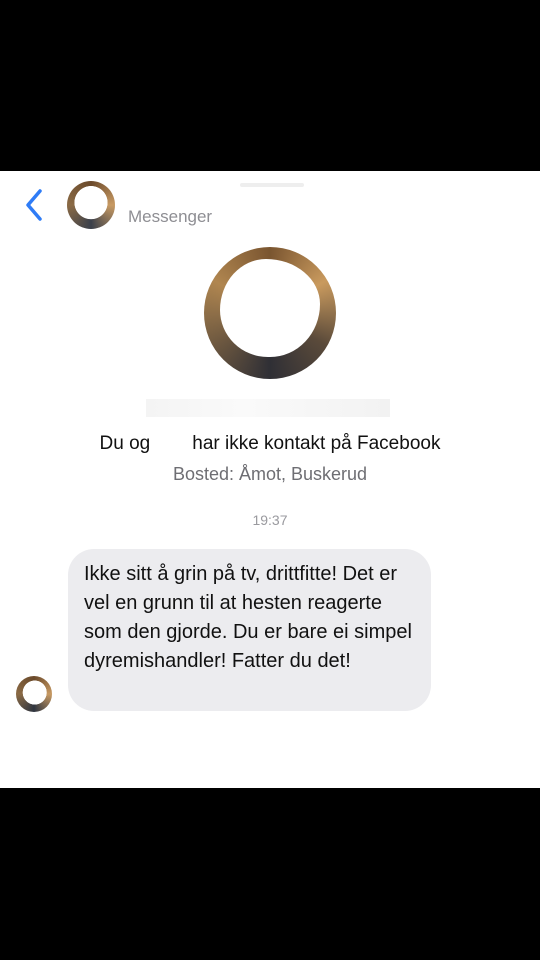 The width and height of the screenshot is (540, 960). Describe the element at coordinates (270, 474) in the screenshot. I see `profile-location: Bosted: Åmot, Buskerud` at that location.